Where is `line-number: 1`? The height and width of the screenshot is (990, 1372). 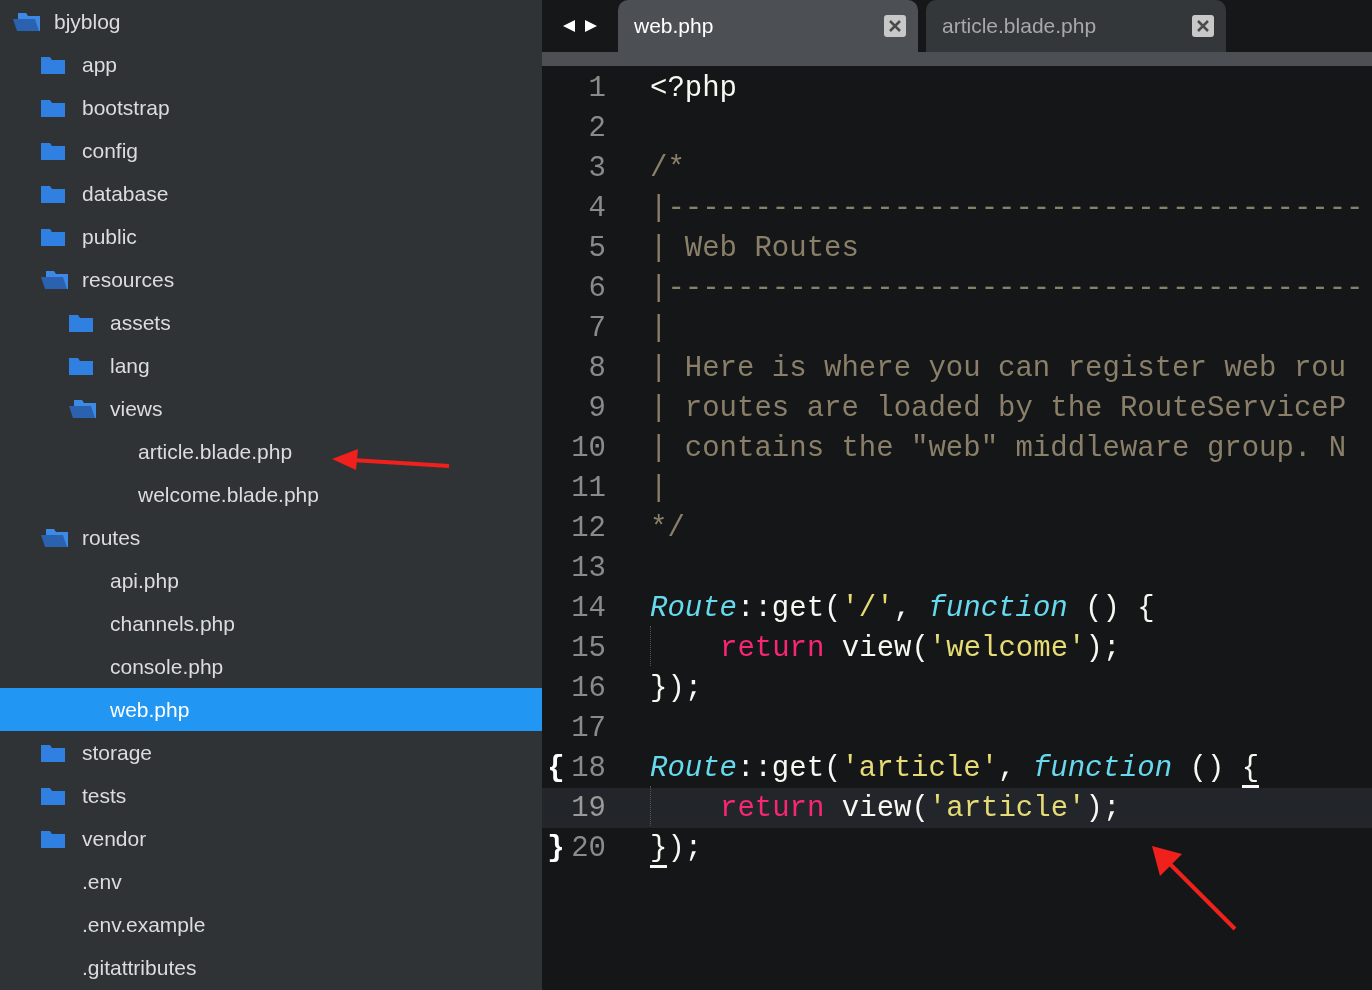
line-number: 1 is located at coordinates (596, 88).